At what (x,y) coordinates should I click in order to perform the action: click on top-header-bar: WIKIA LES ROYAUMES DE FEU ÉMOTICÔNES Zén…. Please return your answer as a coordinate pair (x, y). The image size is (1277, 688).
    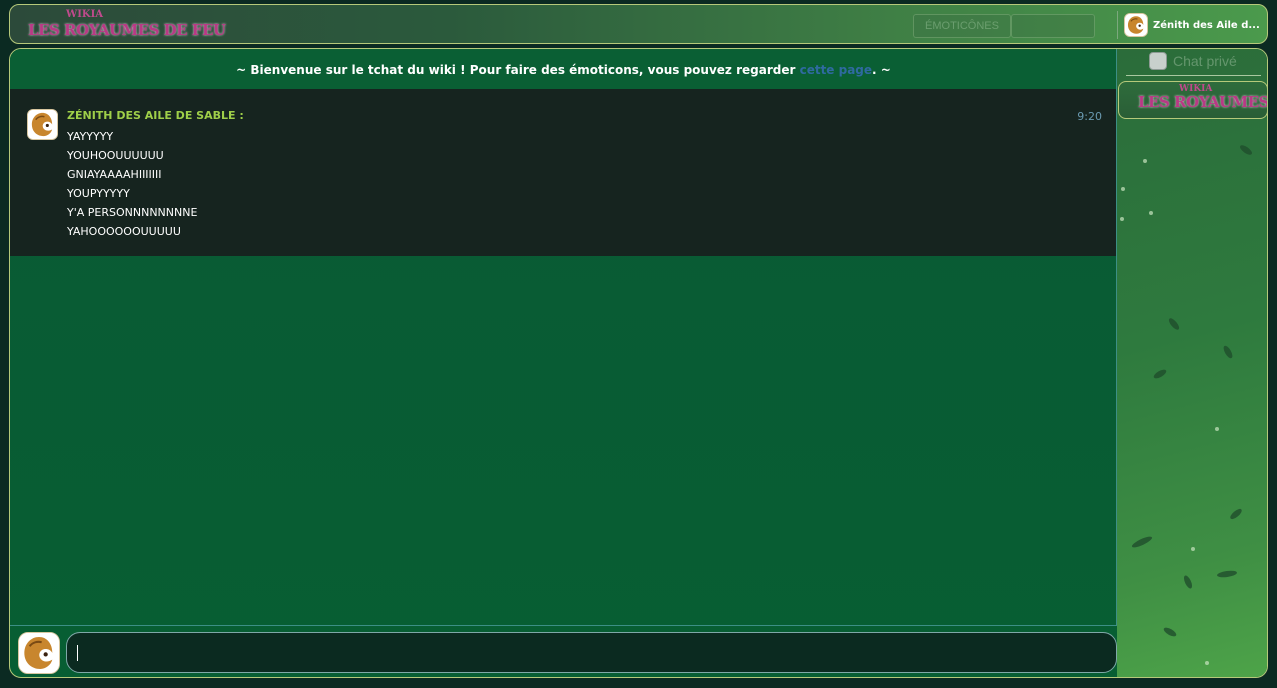
    Looking at the image, I should click on (638, 24).